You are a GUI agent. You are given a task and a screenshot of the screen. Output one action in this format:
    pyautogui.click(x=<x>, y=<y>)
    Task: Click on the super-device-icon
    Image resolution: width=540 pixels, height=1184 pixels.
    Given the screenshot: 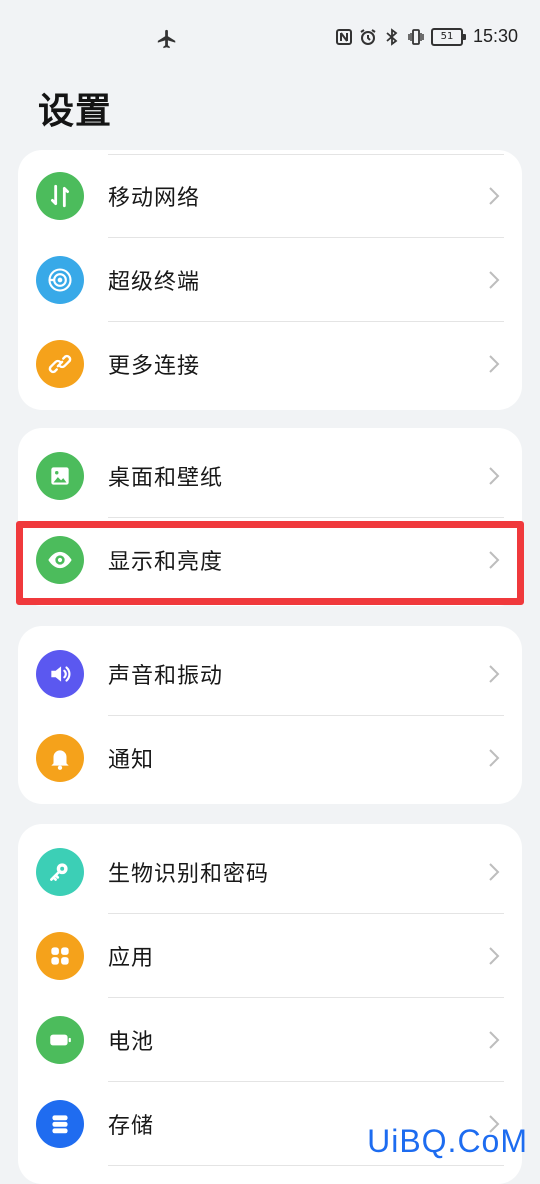 What is the action you would take?
    pyautogui.click(x=60, y=280)
    